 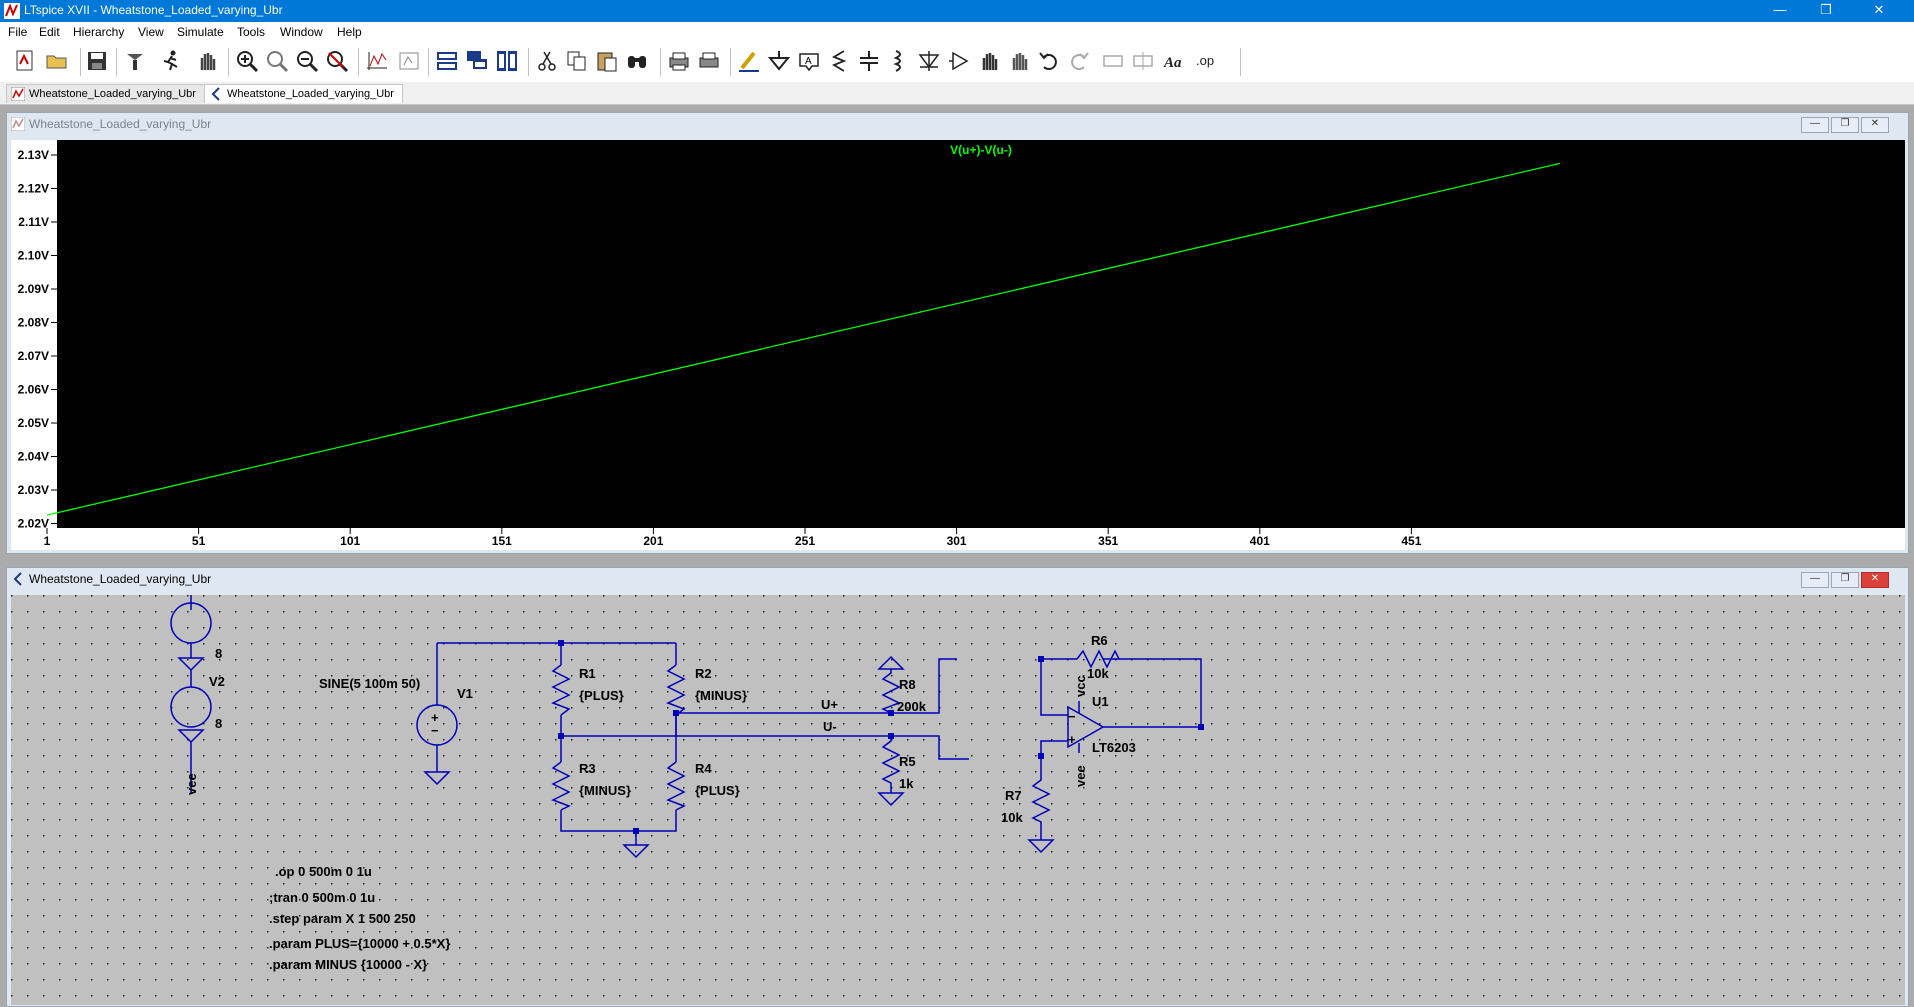 What do you see at coordinates (907, 684) in the screenshot?
I see `r8-name: R8` at bounding box center [907, 684].